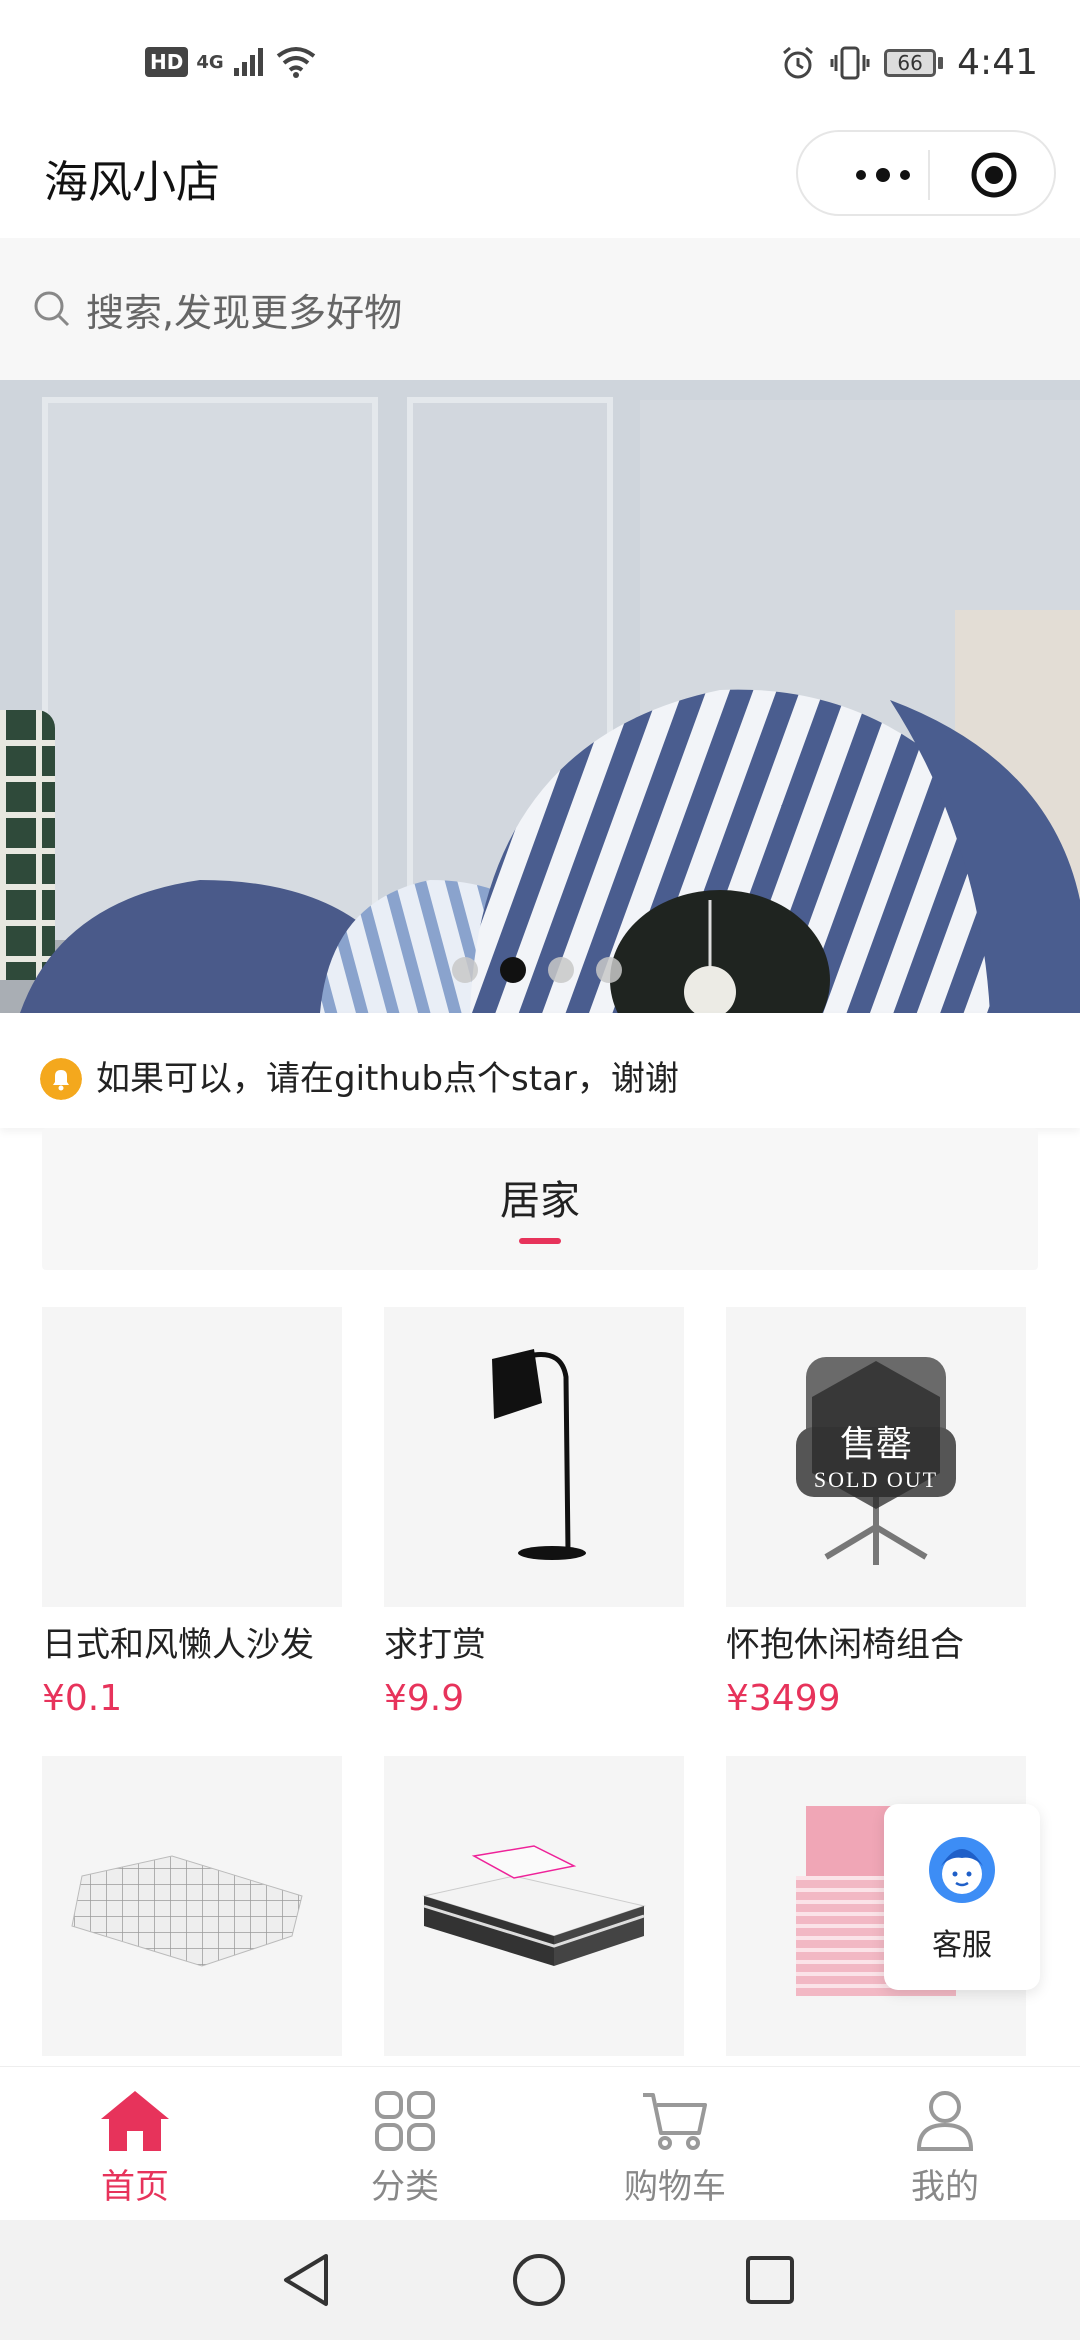 The width and height of the screenshot is (1080, 2340). I want to click on battery-tip, so click(941, 62).